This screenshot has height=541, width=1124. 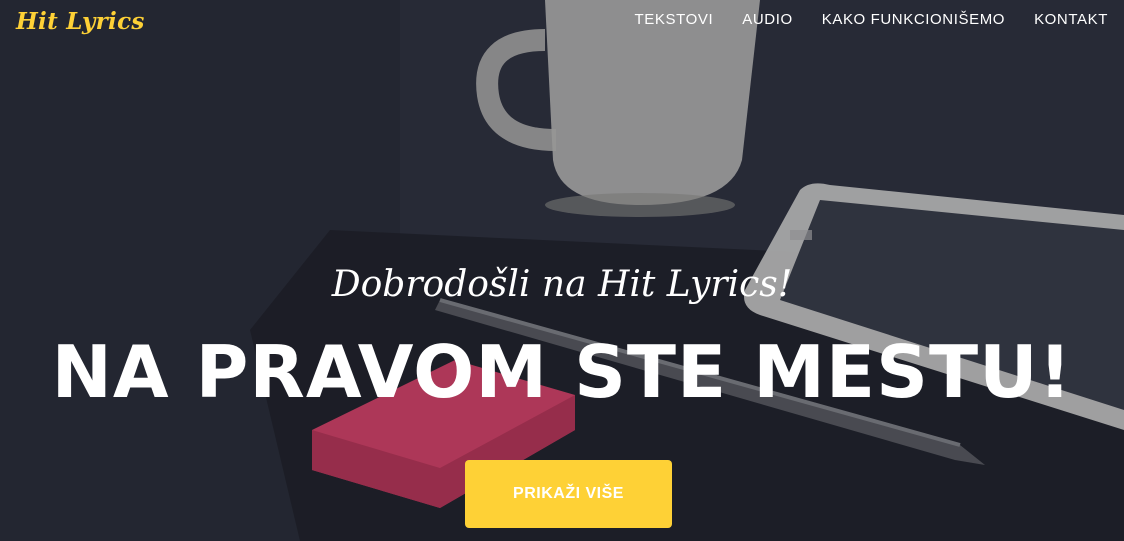 I want to click on nav-item-kako-funkcionisemo: KAKO FUNKCIONIŠEMO, so click(x=913, y=19).